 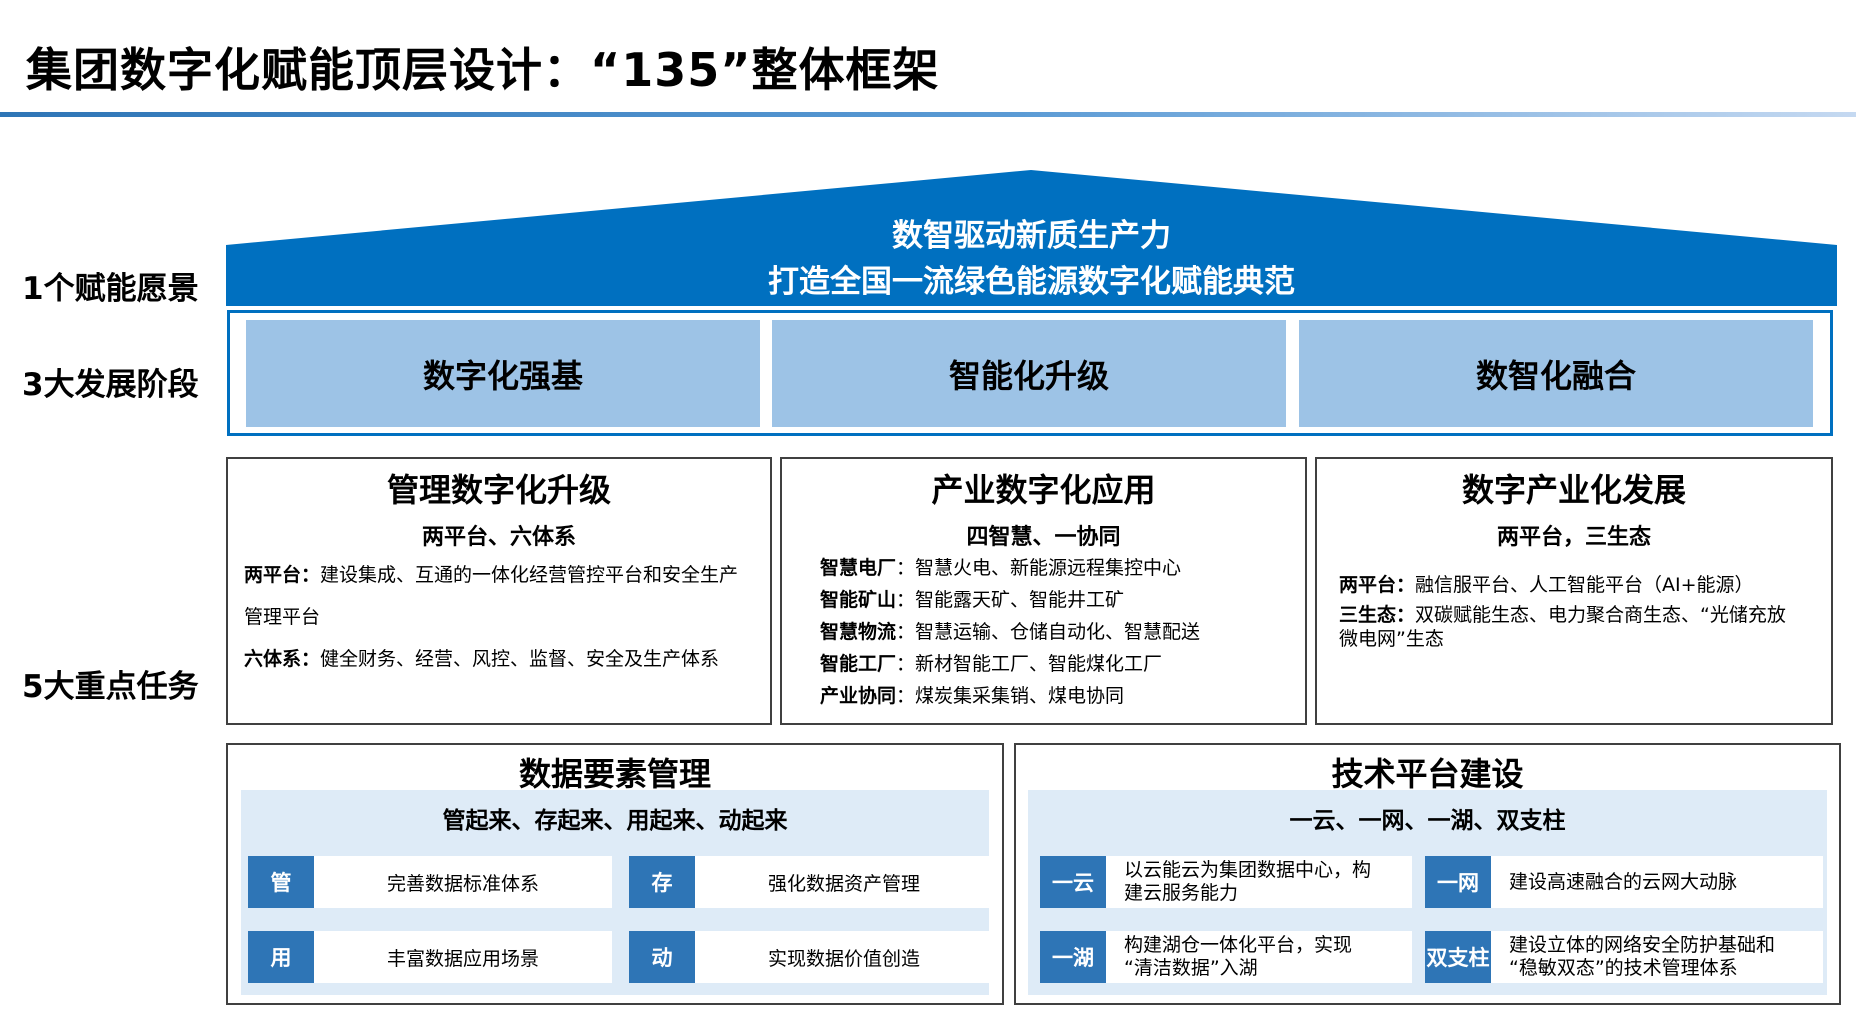 I want to click on data-card-use: 用 丰富数据应用场景, so click(x=430, y=957).